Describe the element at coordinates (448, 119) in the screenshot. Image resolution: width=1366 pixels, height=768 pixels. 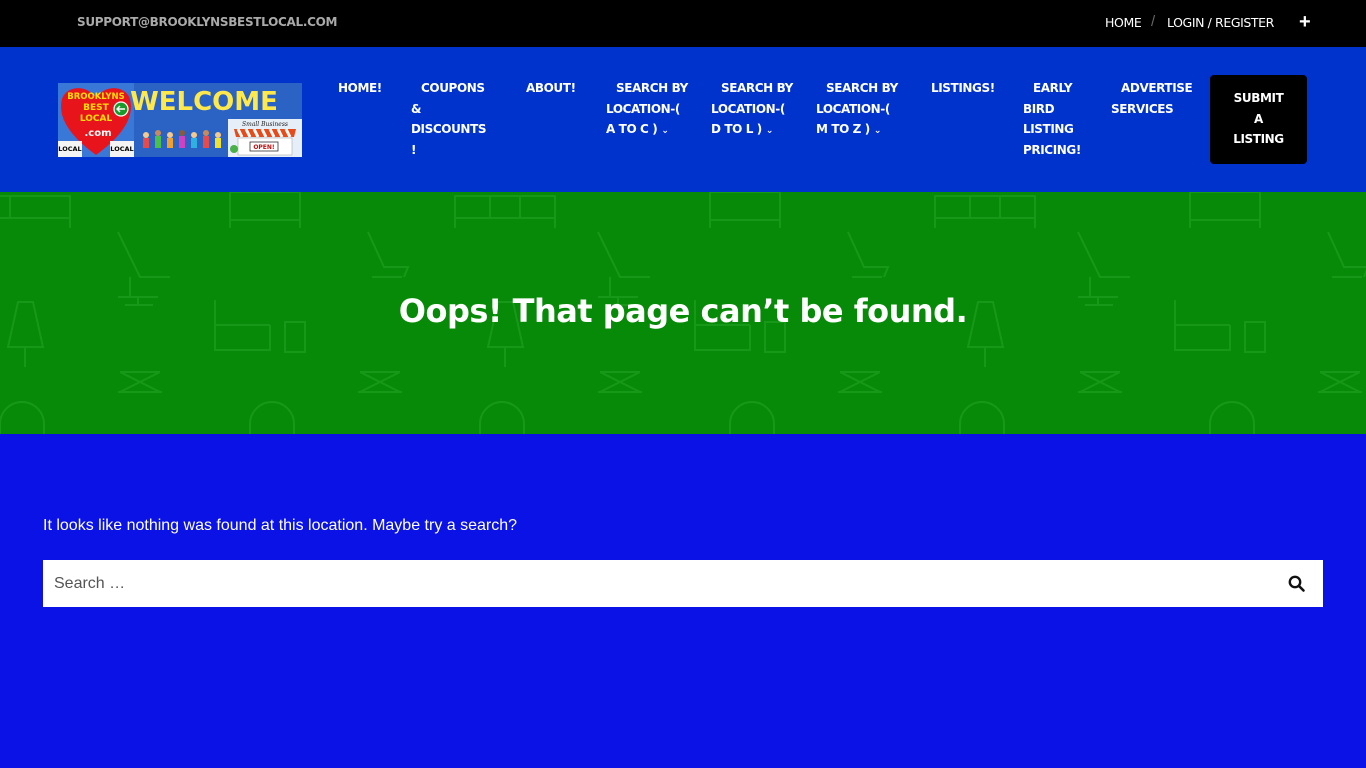
I see `nav-coupons-discounts: COUPONS & DISCOUNTS !` at that location.